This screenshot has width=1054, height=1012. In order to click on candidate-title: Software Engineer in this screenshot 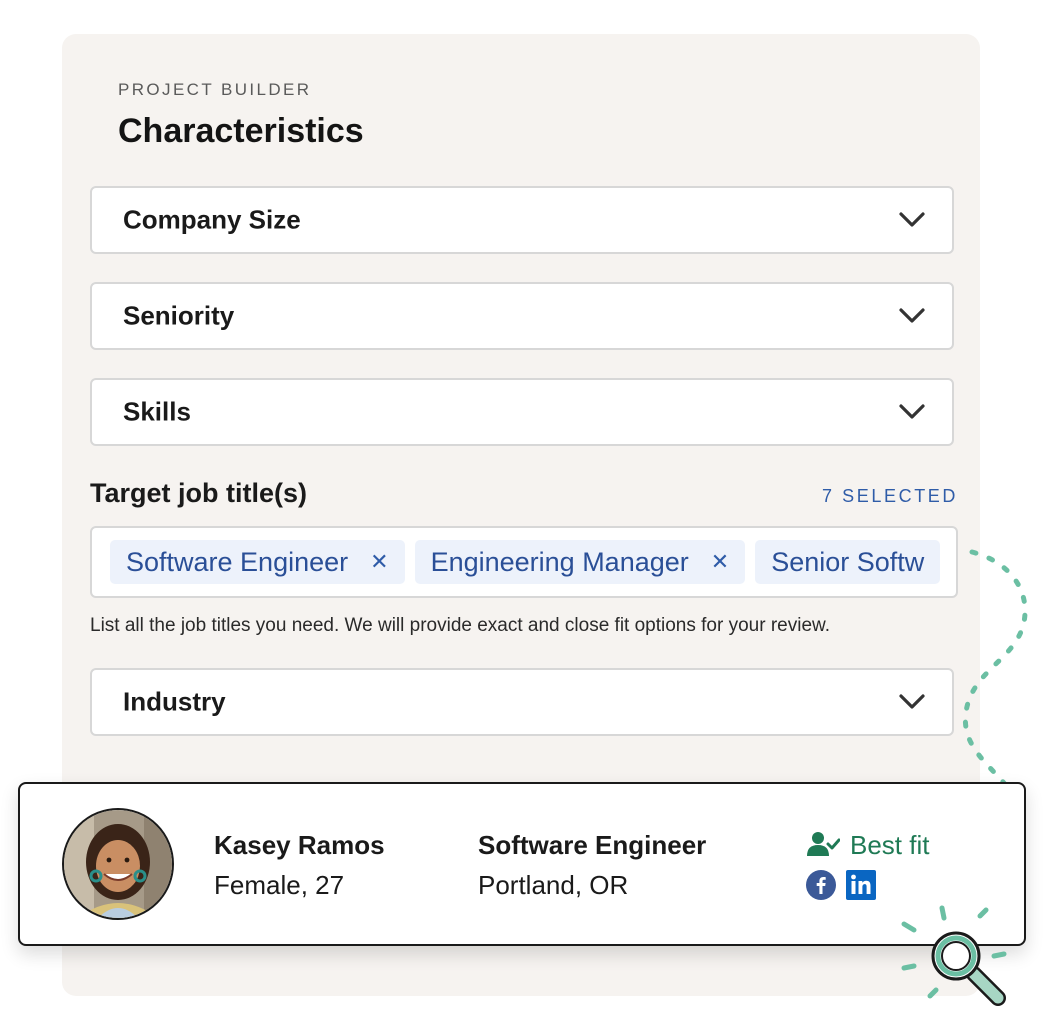, I will do `click(592, 845)`.